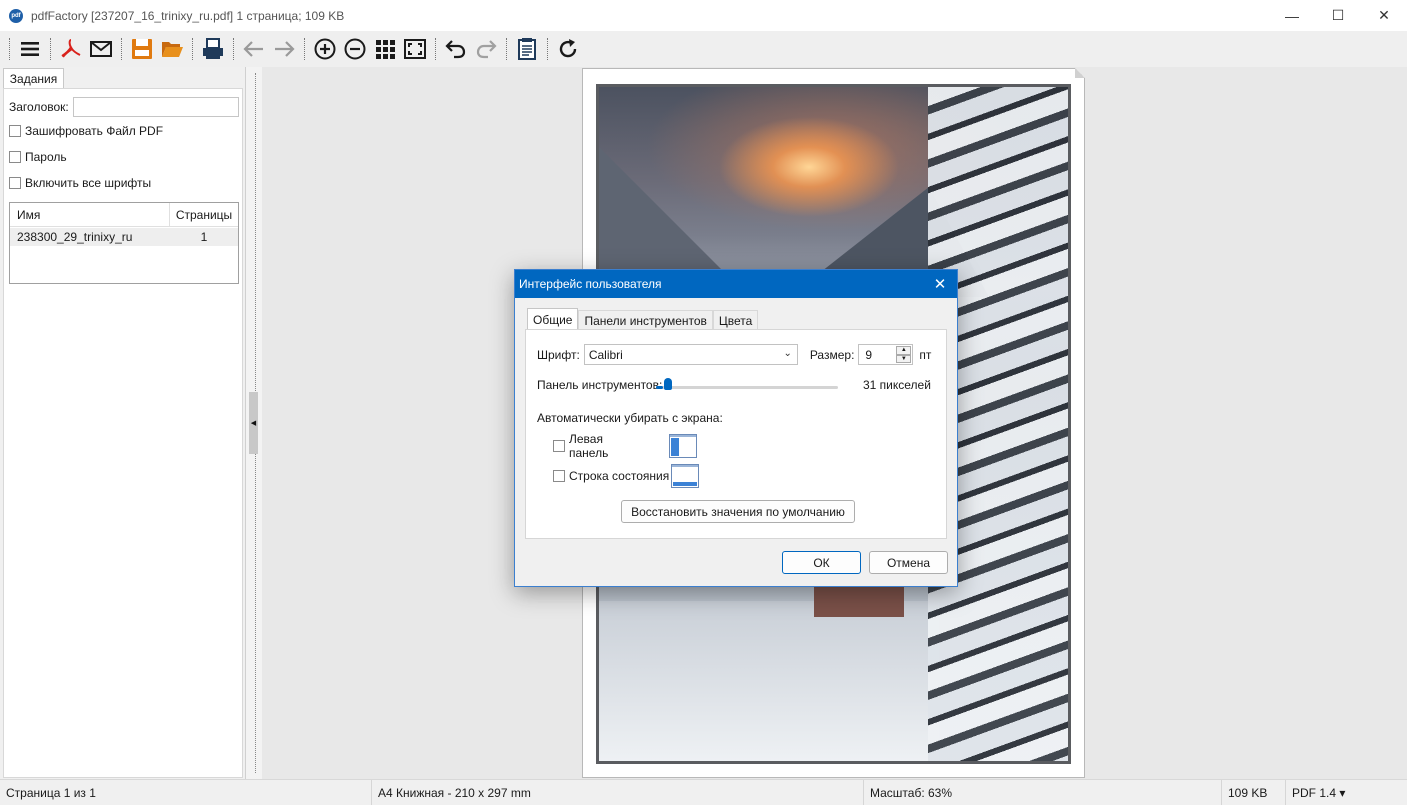 This screenshot has height=805, width=1407. I want to click on open-button, so click(172, 49).